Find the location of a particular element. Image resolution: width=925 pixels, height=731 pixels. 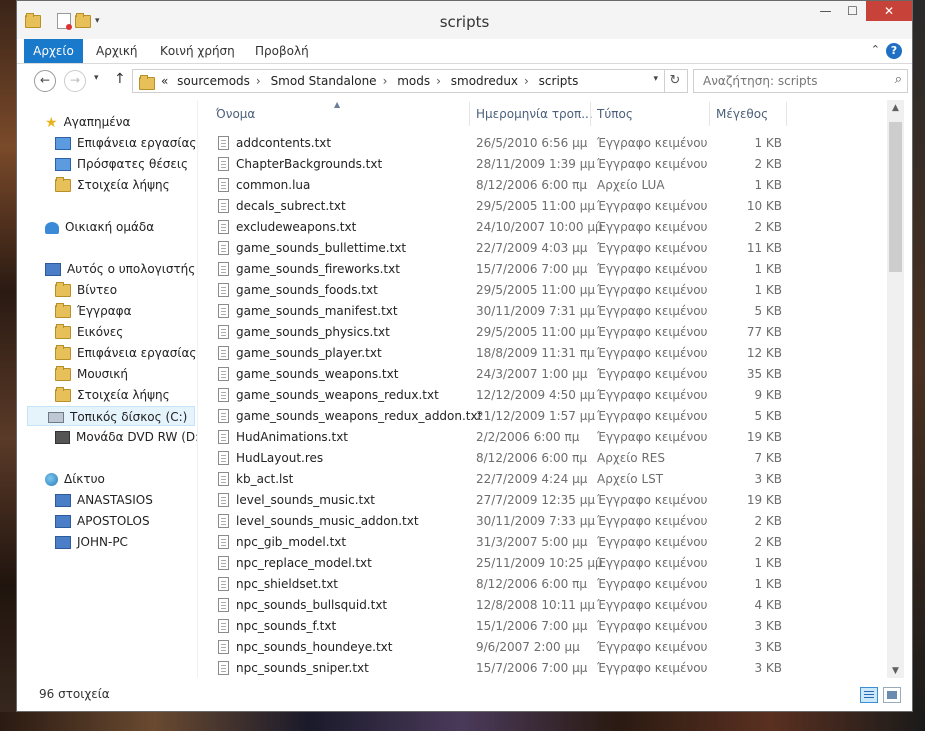

sidebar-item-videos: Βίντεο is located at coordinates (86, 290).